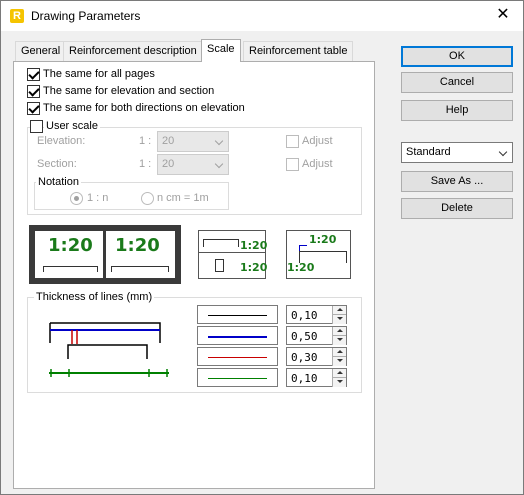  Describe the element at coordinates (168, 141) in the screenshot. I see `elevation-scale-value: 20` at that location.